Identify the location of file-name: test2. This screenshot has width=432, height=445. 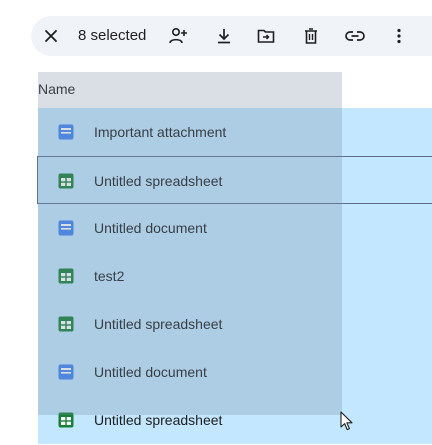
(109, 276).